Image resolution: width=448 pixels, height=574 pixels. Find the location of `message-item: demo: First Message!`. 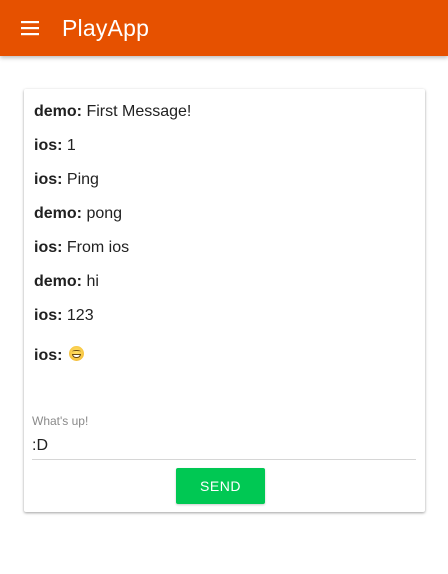

message-item: demo: First Message! is located at coordinates (224, 118).